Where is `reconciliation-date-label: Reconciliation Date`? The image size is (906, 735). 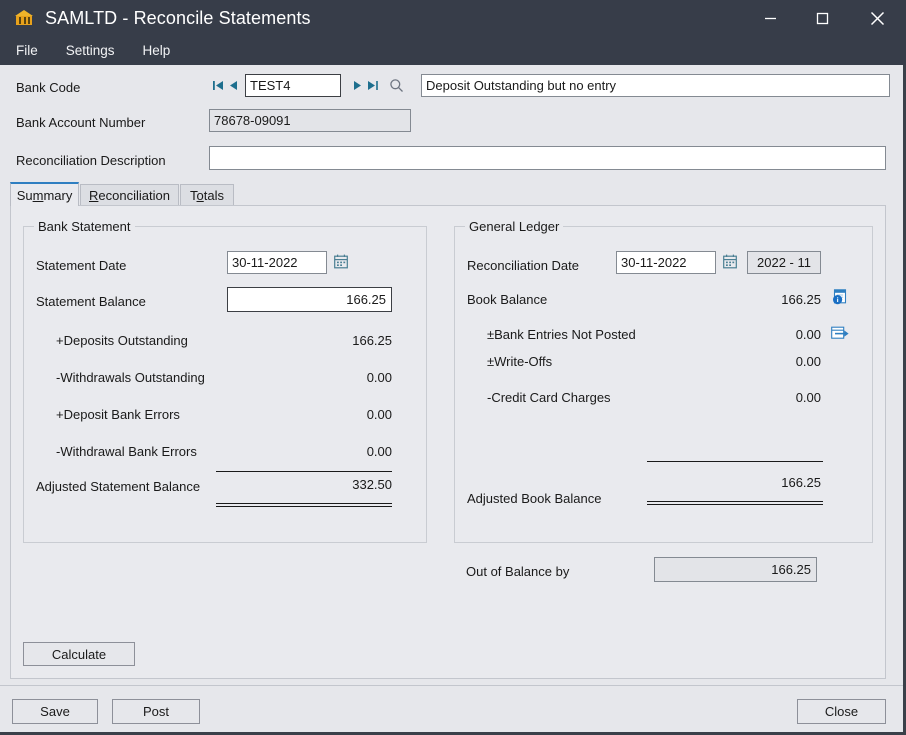
reconciliation-date-label: Reconciliation Date is located at coordinates (523, 265).